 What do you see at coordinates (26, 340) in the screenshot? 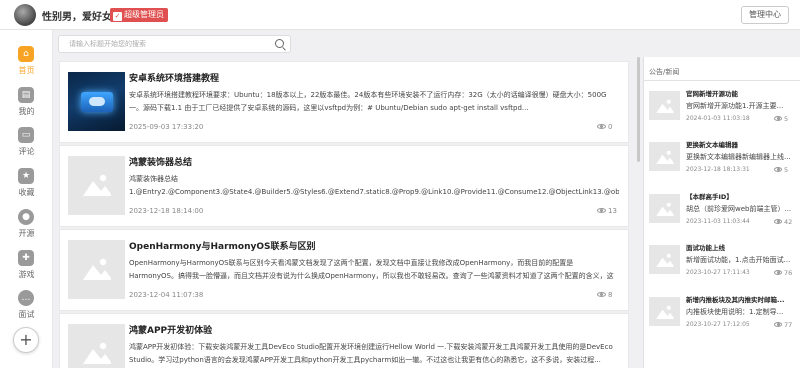
I see `add-button: +` at bounding box center [26, 340].